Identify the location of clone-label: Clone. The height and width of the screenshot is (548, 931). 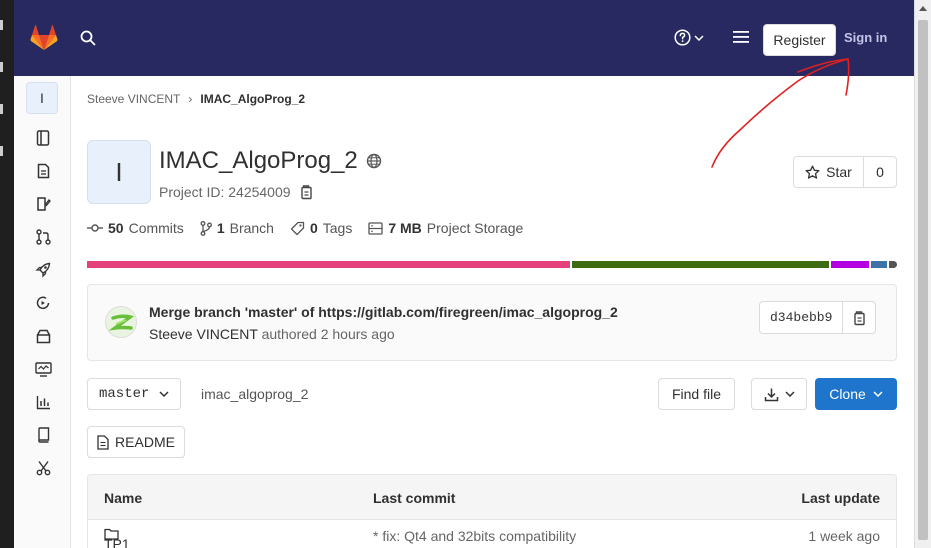
(847, 394).